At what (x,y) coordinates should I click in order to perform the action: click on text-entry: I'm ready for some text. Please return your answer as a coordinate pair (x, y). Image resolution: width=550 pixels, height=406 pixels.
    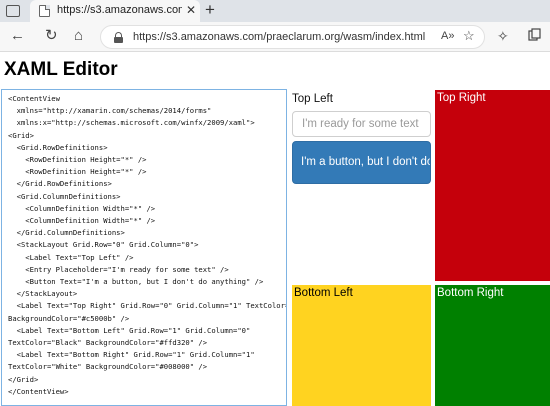
    Looking at the image, I should click on (361, 124).